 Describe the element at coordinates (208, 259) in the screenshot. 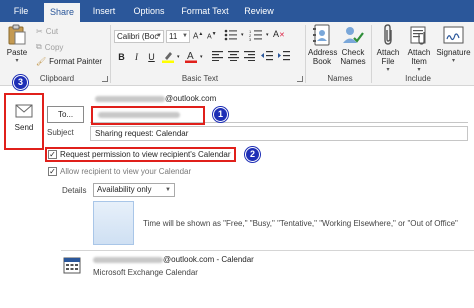

I see `calendar-owner-suffix: @outlook.com - Calendar` at that location.